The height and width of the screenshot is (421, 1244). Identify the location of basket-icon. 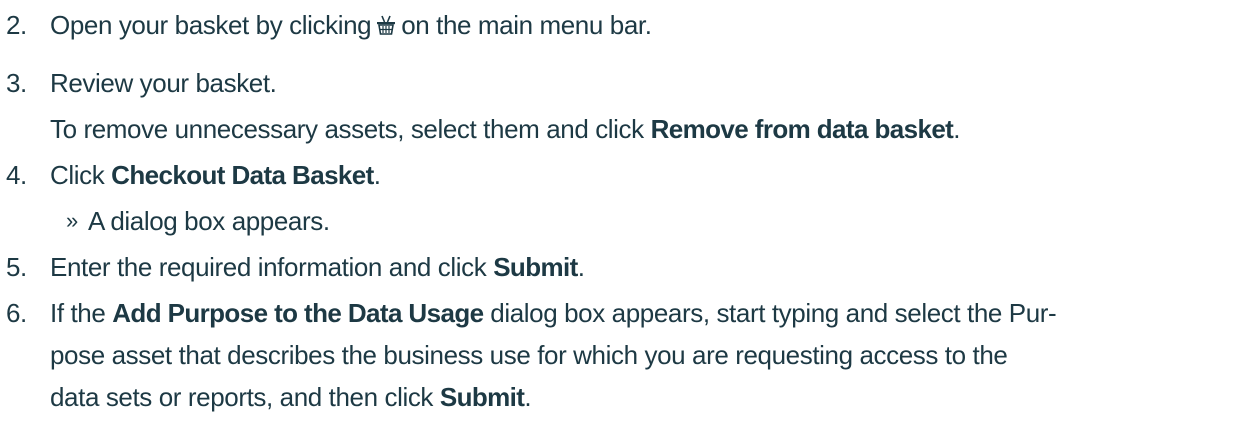
(386, 27).